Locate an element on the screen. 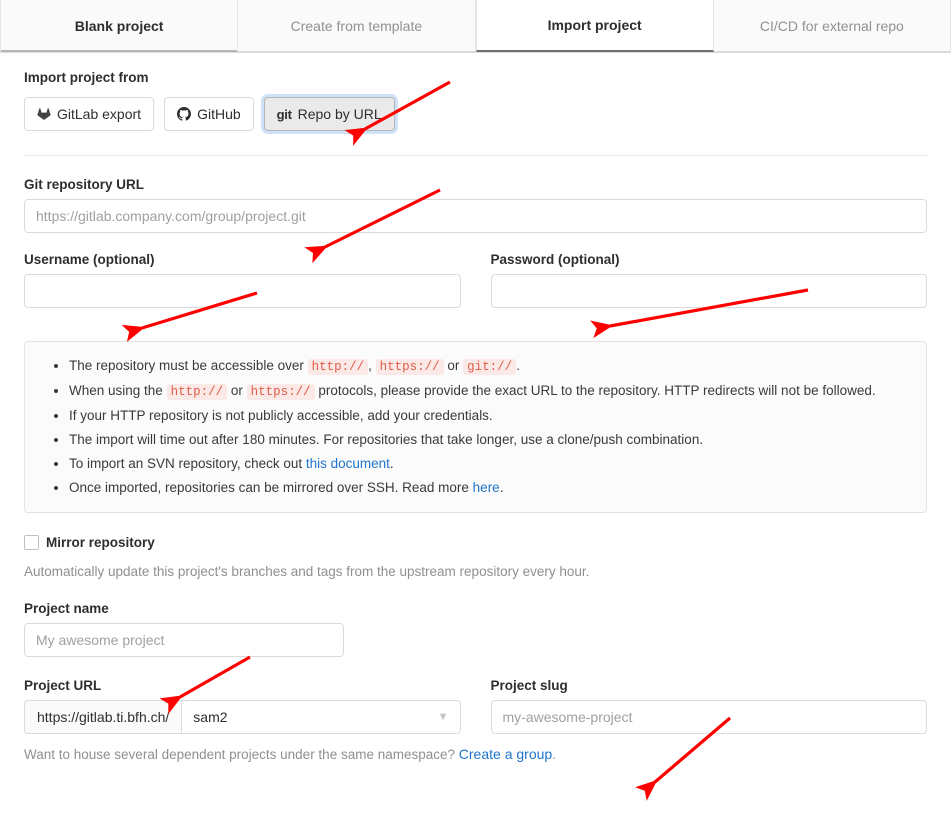  username-input is located at coordinates (242, 291).